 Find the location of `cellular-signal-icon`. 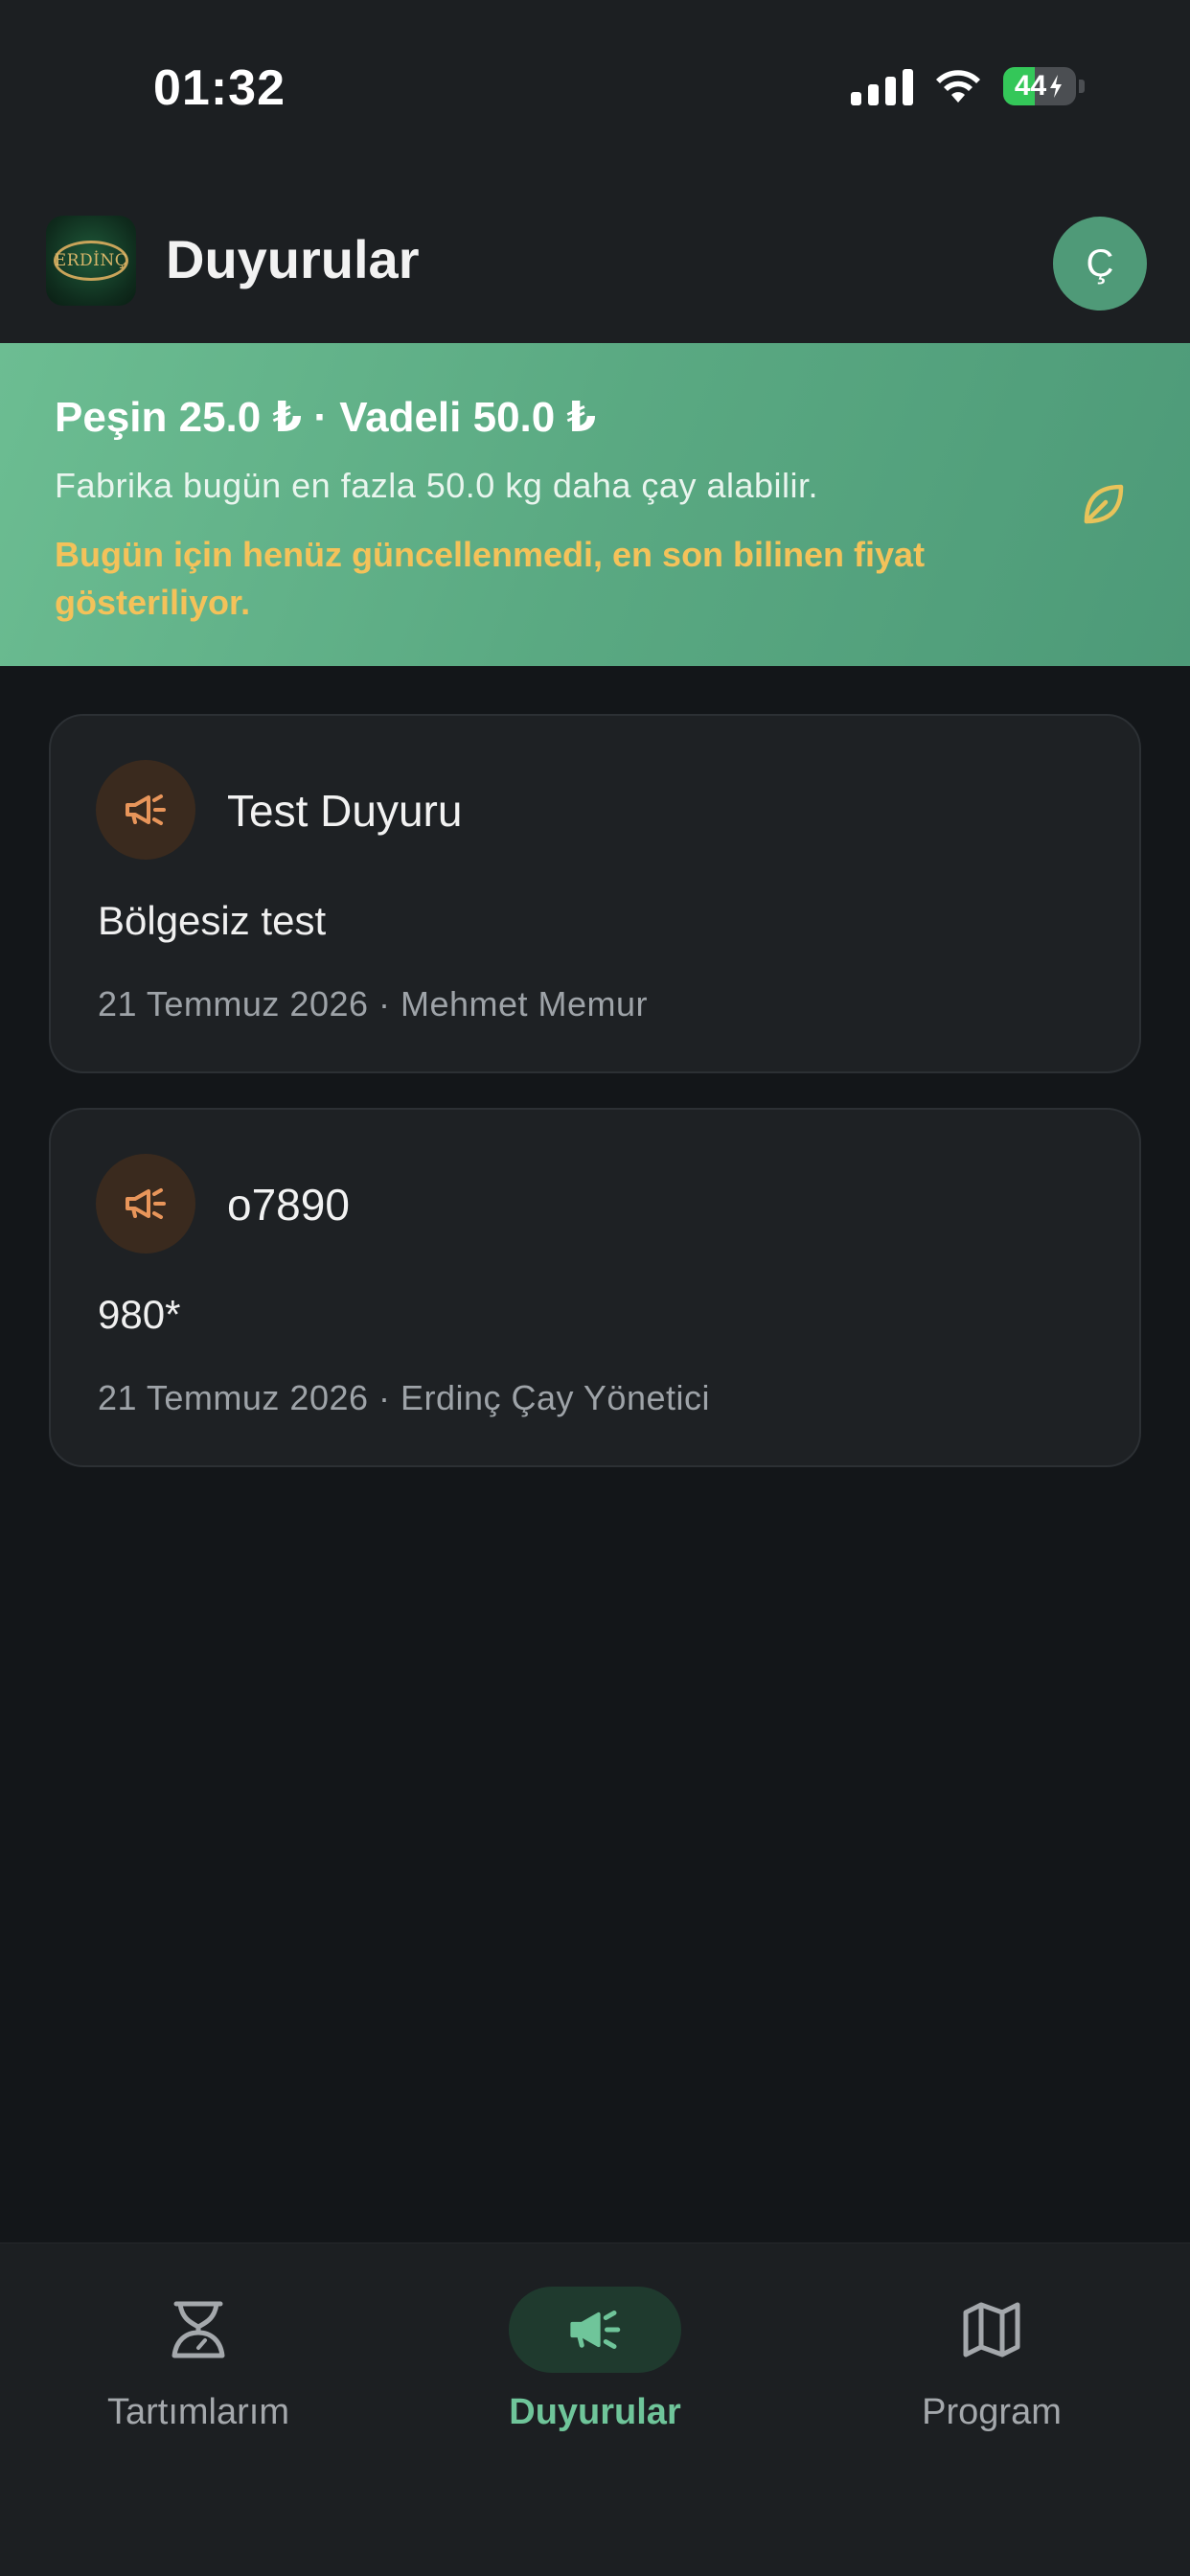

cellular-signal-icon is located at coordinates (882, 86).